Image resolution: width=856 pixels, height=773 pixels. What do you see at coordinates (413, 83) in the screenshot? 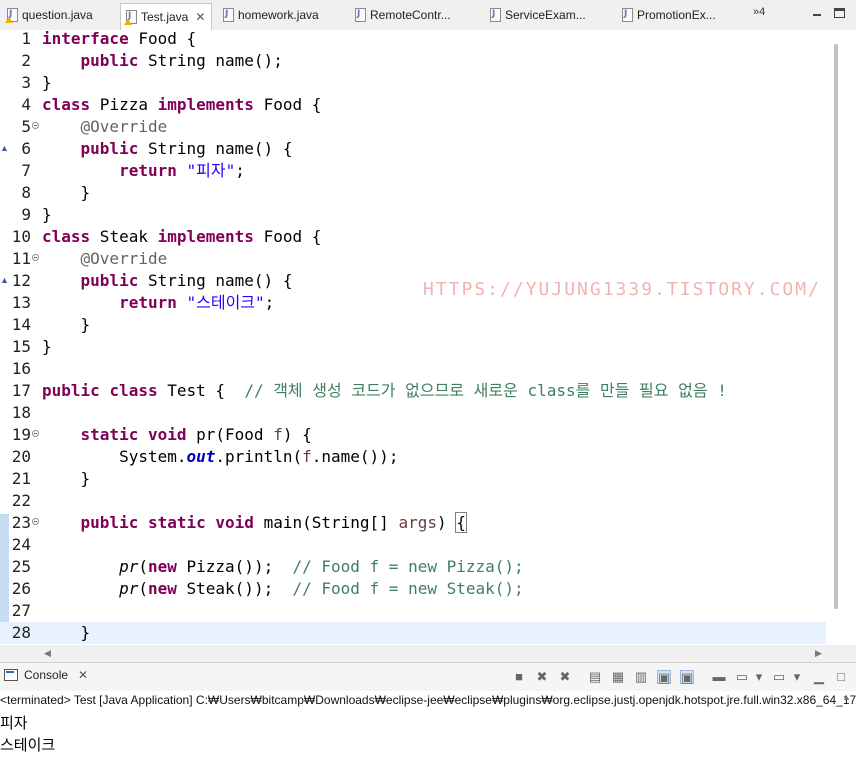
I see `code-line: 3}` at bounding box center [413, 83].